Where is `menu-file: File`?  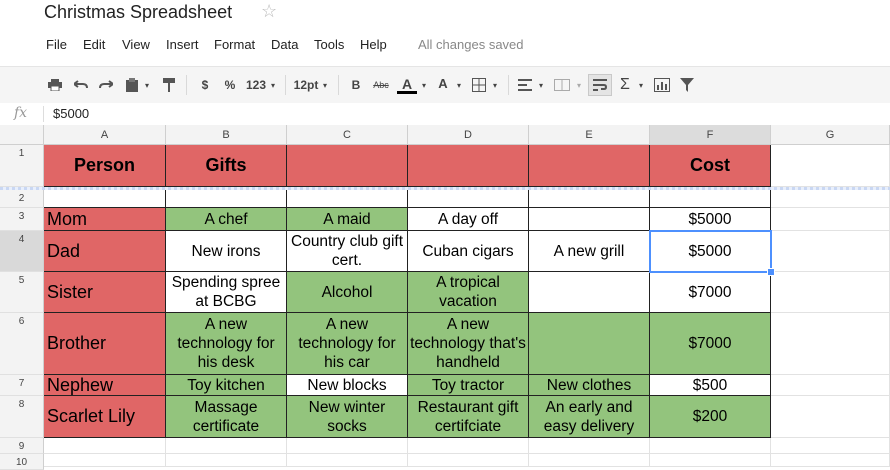
menu-file: File is located at coordinates (56, 44).